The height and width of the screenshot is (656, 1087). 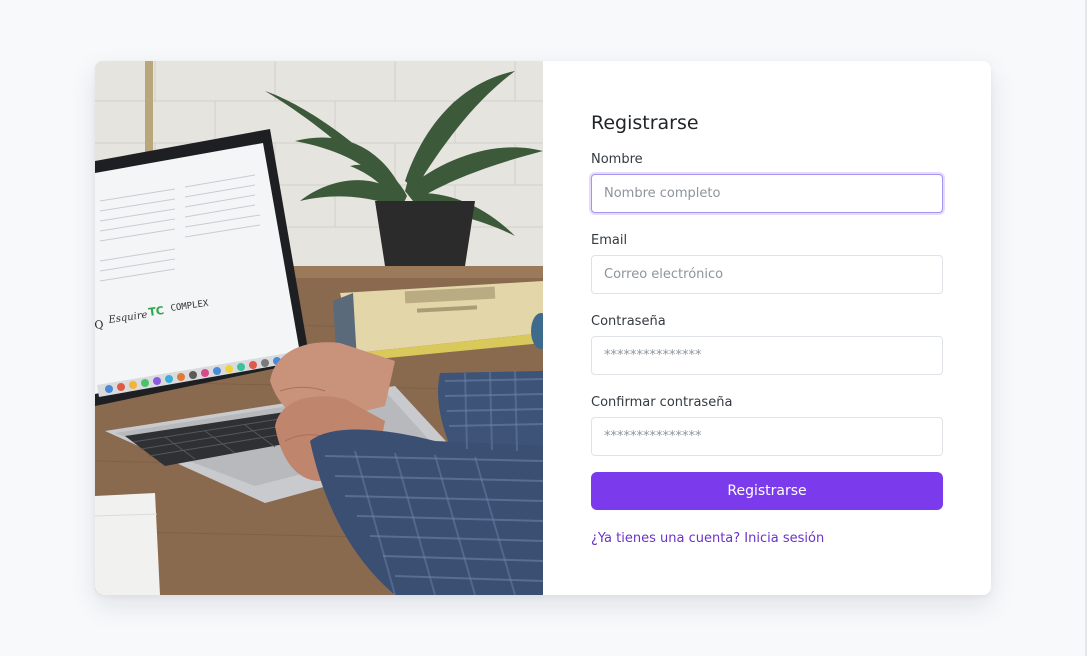 I want to click on svg-text: TC, so click(x=156, y=311).